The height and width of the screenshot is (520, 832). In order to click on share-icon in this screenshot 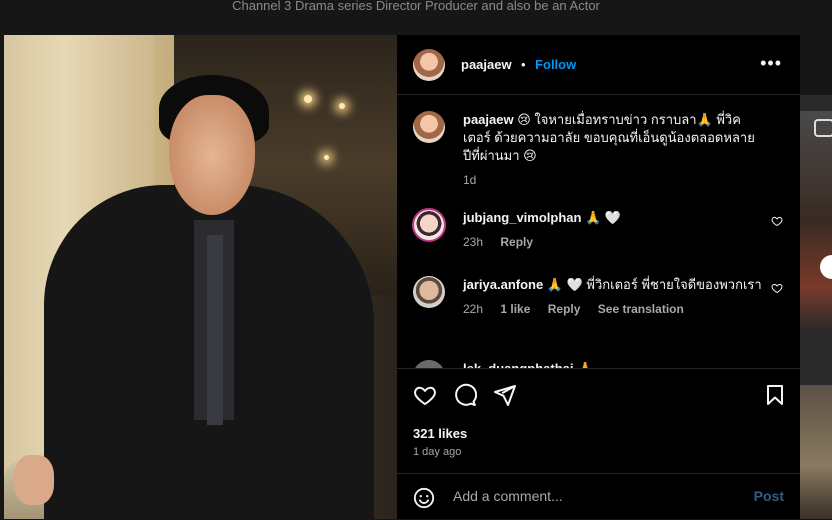, I will do `click(505, 395)`.